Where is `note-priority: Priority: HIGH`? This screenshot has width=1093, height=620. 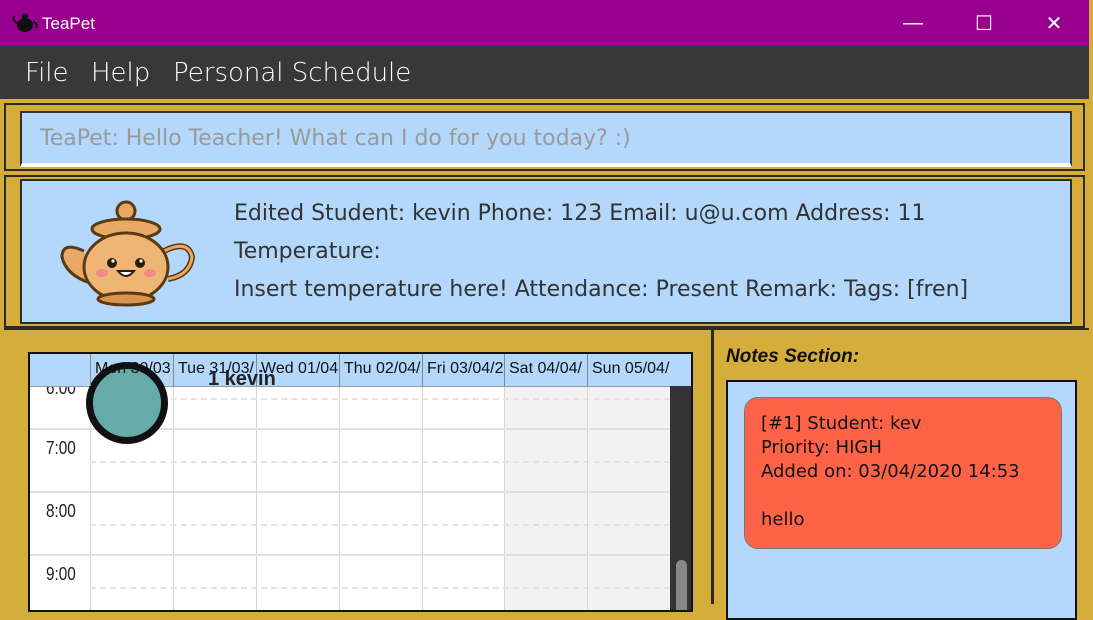 note-priority: Priority: HIGH is located at coordinates (821, 447).